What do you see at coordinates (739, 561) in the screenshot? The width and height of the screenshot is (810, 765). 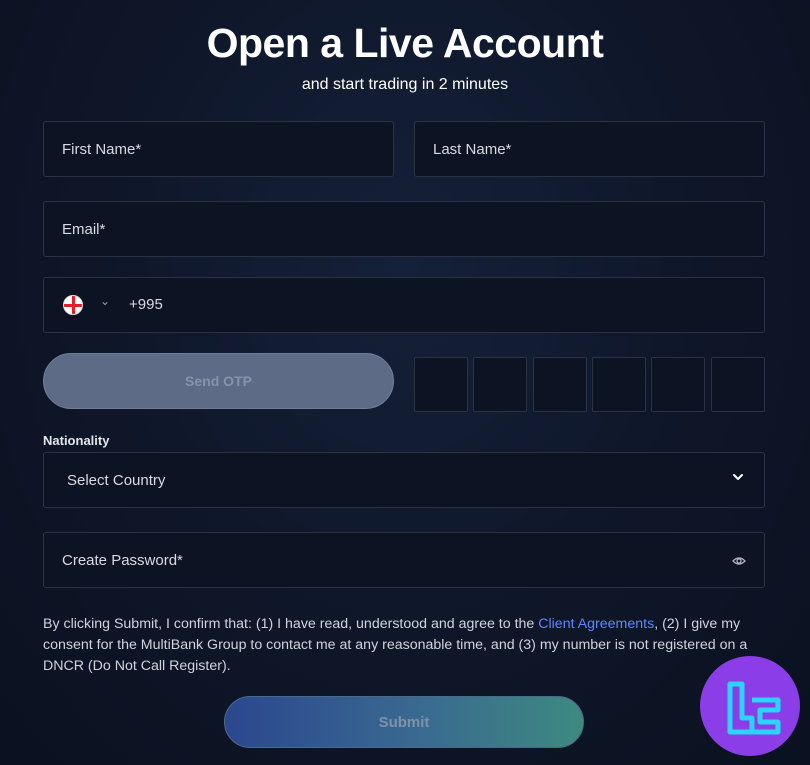 I see `eye-icon` at bounding box center [739, 561].